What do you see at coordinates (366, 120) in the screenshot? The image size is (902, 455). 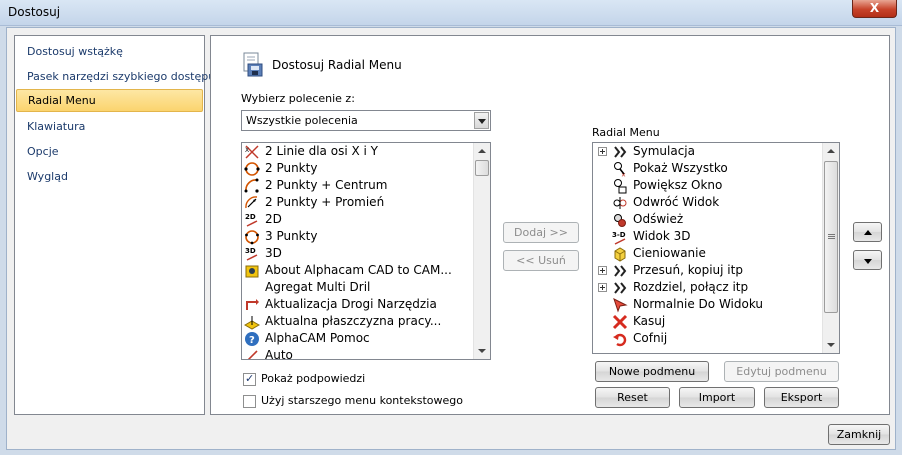 I see `command-source-dropdown: Wszystkie polecenia` at bounding box center [366, 120].